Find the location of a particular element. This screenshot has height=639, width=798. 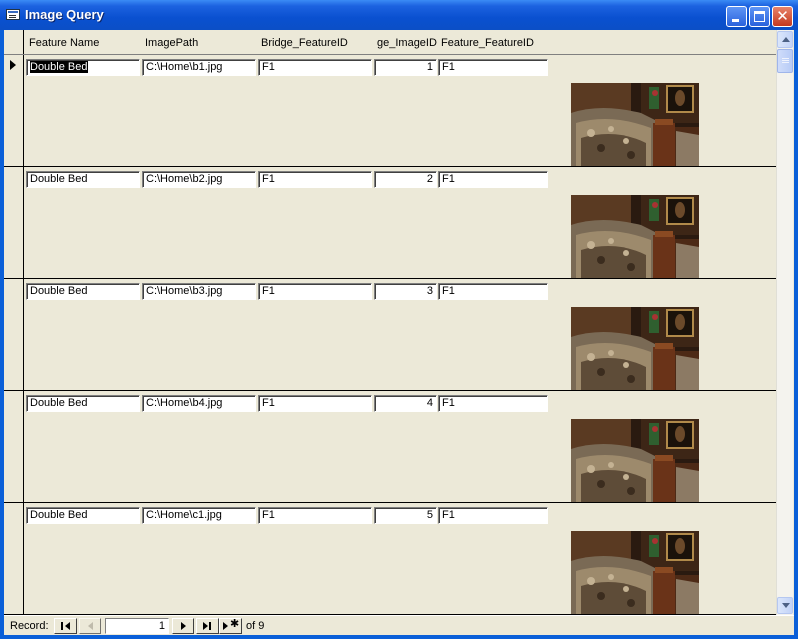

scroll-down-button is located at coordinates (785, 605).